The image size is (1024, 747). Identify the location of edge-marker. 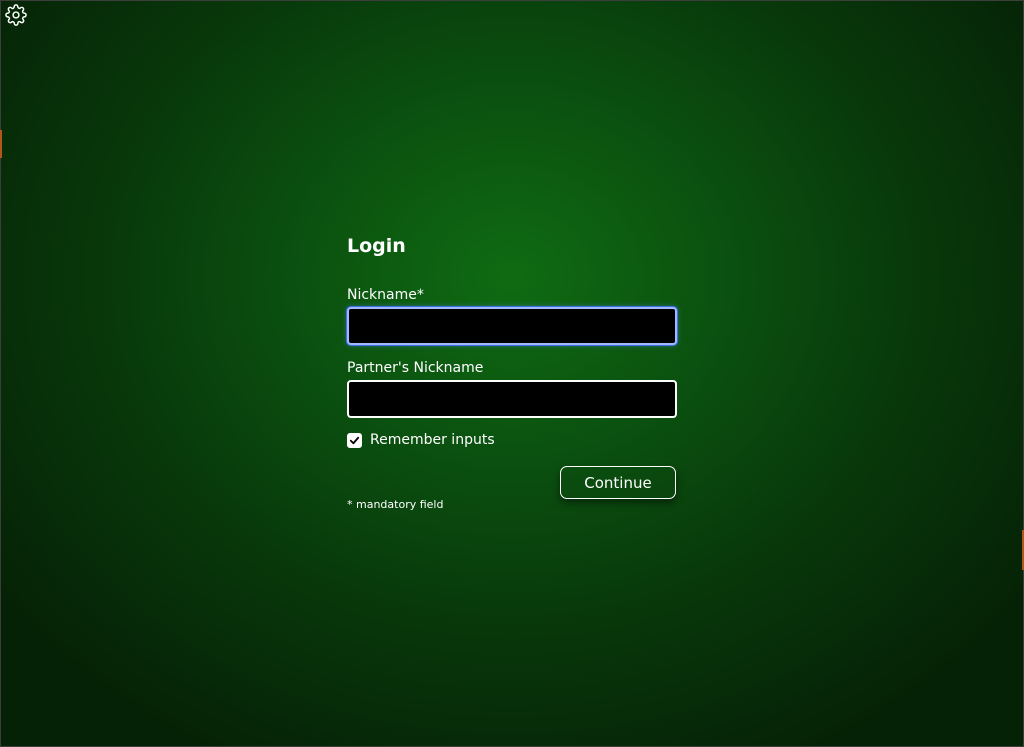
(1, 144).